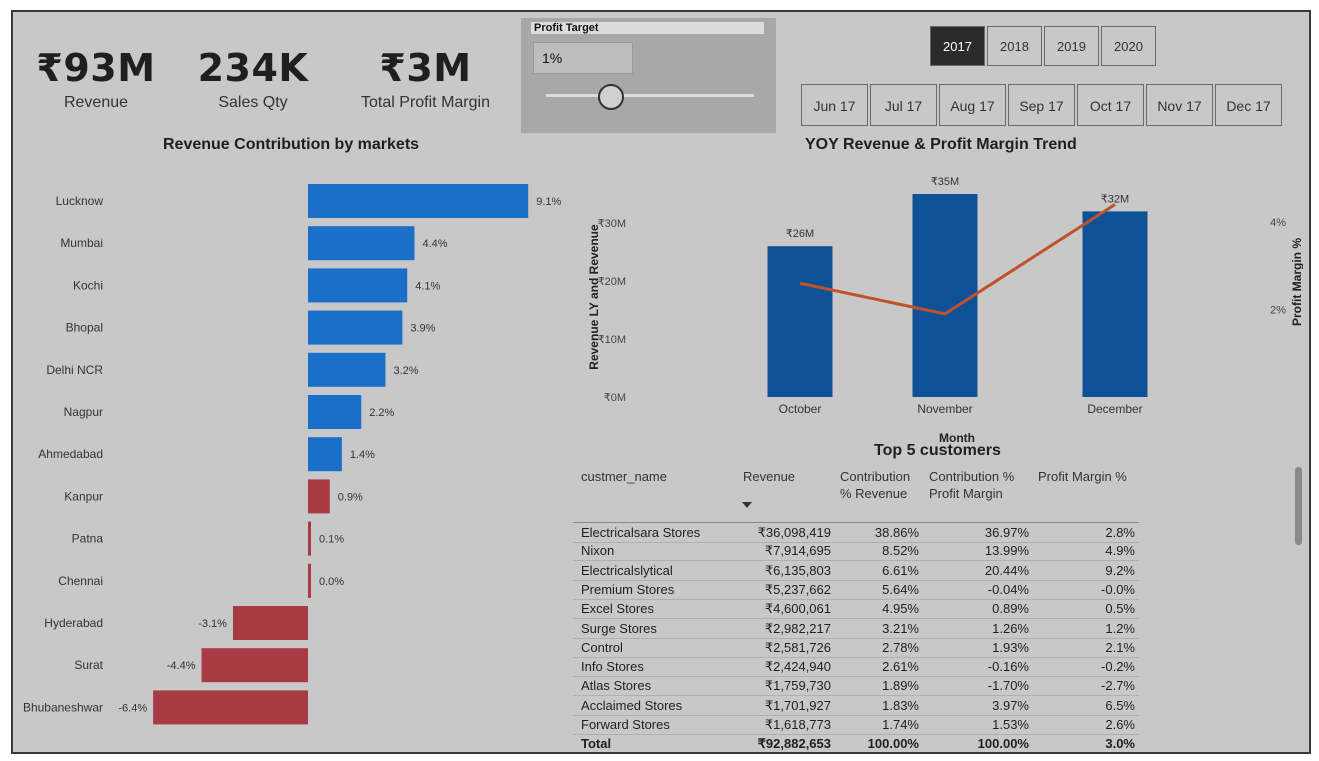 The height and width of the screenshot is (761, 1319). Describe the element at coordinates (81, 243) in the screenshot. I see `market-category-label: Mumbai` at that location.